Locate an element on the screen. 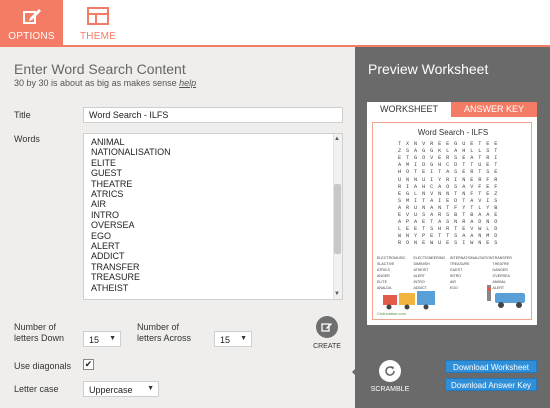 The image size is (550, 408). grid-row: U N N U I Y R I N E R F R is located at coordinates (448, 179).